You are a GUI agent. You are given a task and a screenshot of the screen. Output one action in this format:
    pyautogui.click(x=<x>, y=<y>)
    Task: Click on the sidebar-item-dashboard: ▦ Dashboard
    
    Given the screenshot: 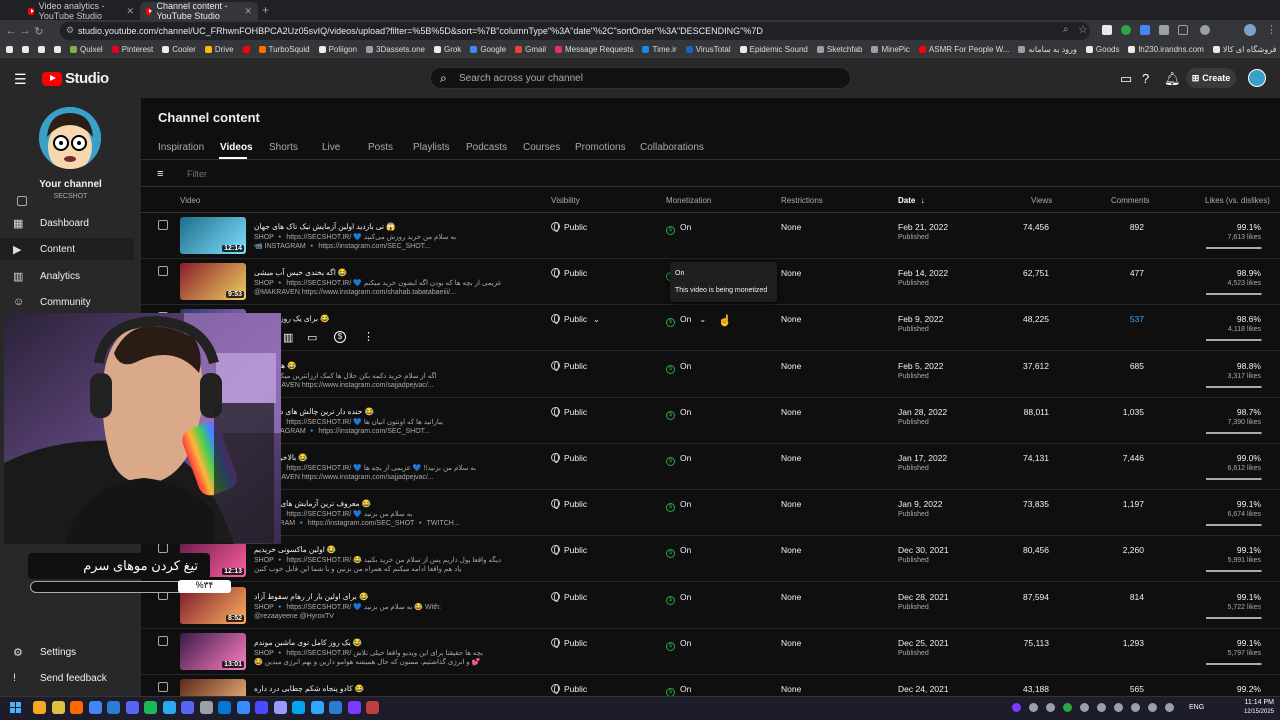 What is the action you would take?
    pyautogui.click(x=67, y=223)
    